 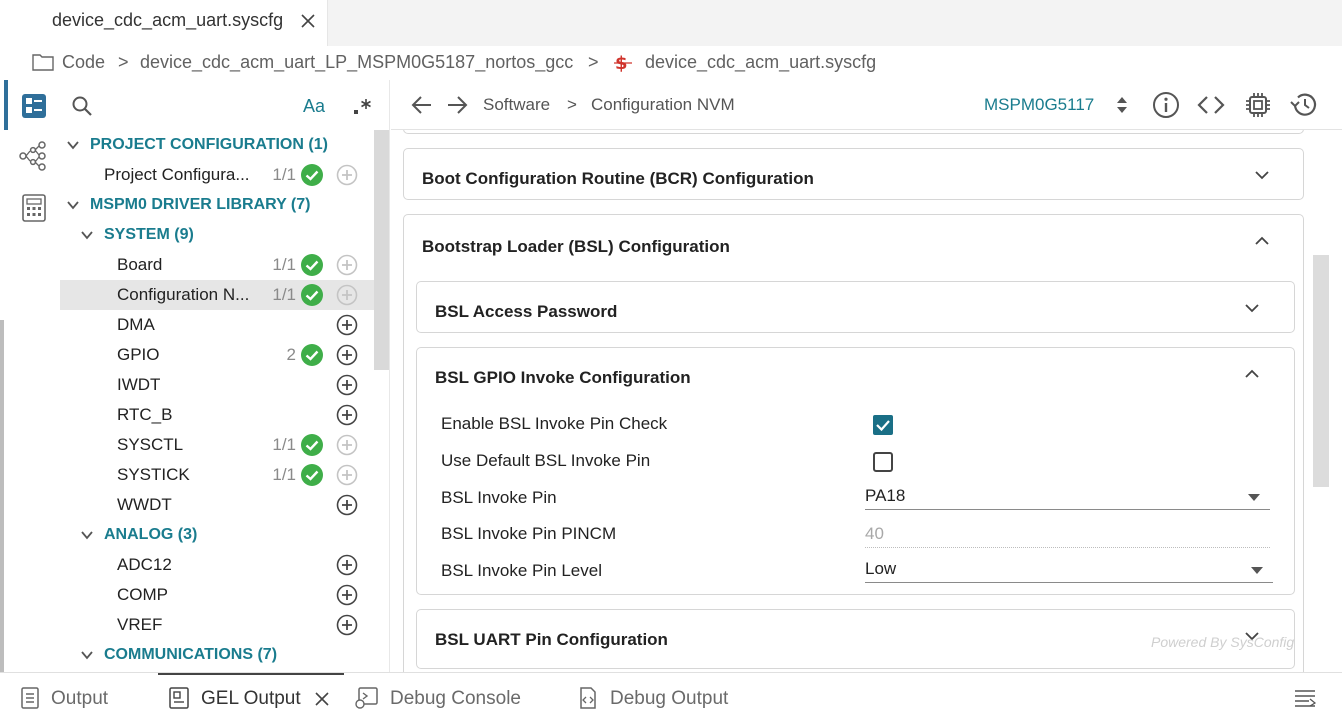 I want to click on tree-item-wwdt: WWDT, so click(x=217, y=505).